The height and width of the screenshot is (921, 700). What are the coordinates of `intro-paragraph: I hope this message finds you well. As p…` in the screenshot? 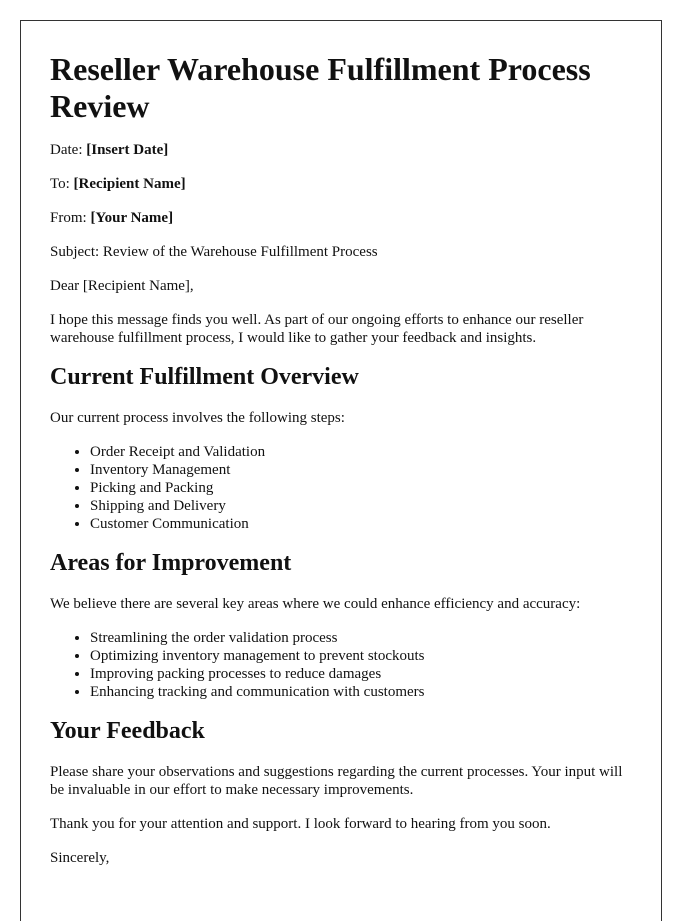 It's located at (317, 329).